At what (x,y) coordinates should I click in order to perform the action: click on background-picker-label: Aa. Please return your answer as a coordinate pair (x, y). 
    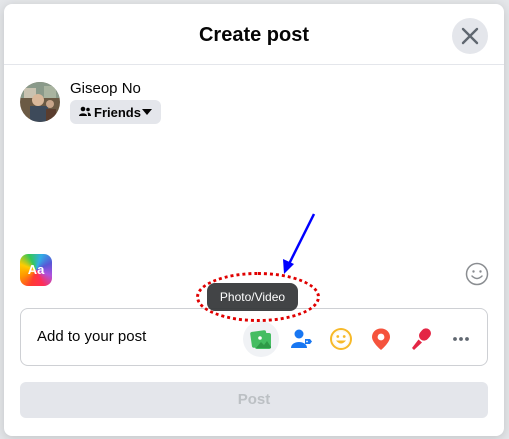
    Looking at the image, I should click on (36, 269).